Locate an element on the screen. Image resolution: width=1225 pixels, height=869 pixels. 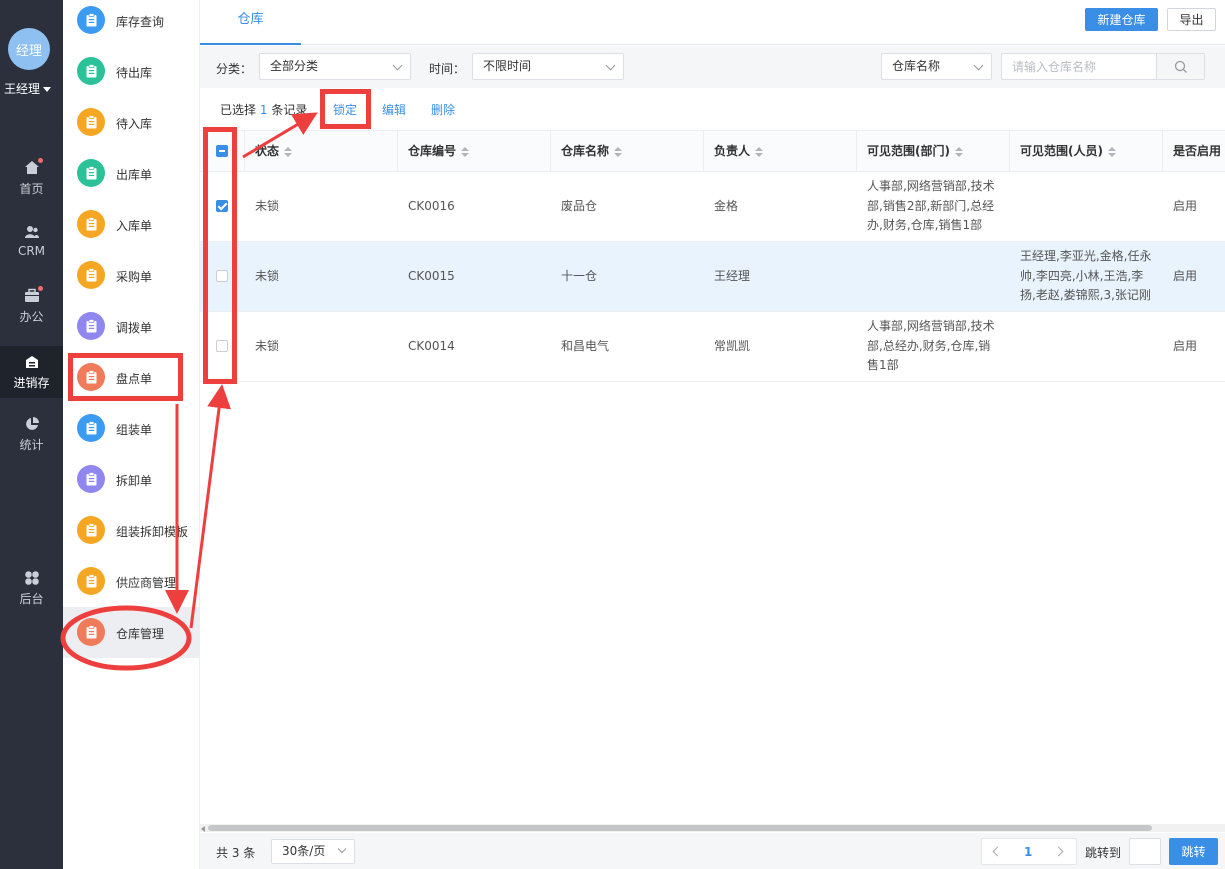
jump-label: 跳转到 is located at coordinates (1103, 853).